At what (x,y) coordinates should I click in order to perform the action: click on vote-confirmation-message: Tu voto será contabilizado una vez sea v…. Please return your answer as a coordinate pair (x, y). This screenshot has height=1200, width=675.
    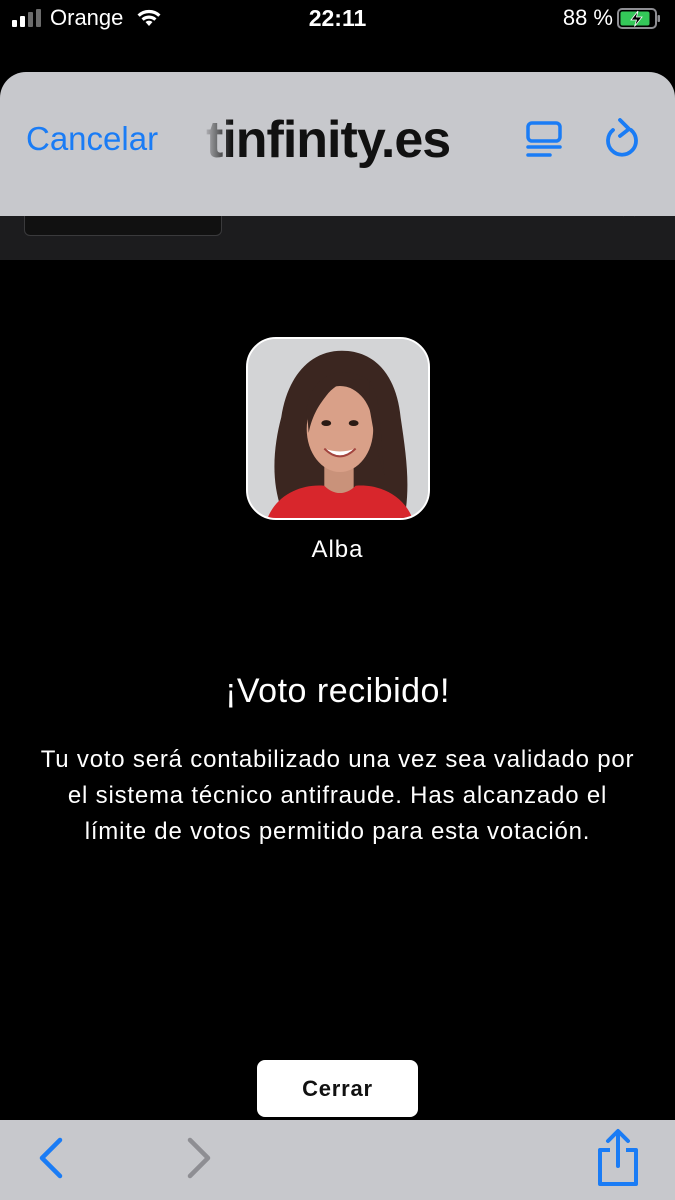
    Looking at the image, I should click on (337, 795).